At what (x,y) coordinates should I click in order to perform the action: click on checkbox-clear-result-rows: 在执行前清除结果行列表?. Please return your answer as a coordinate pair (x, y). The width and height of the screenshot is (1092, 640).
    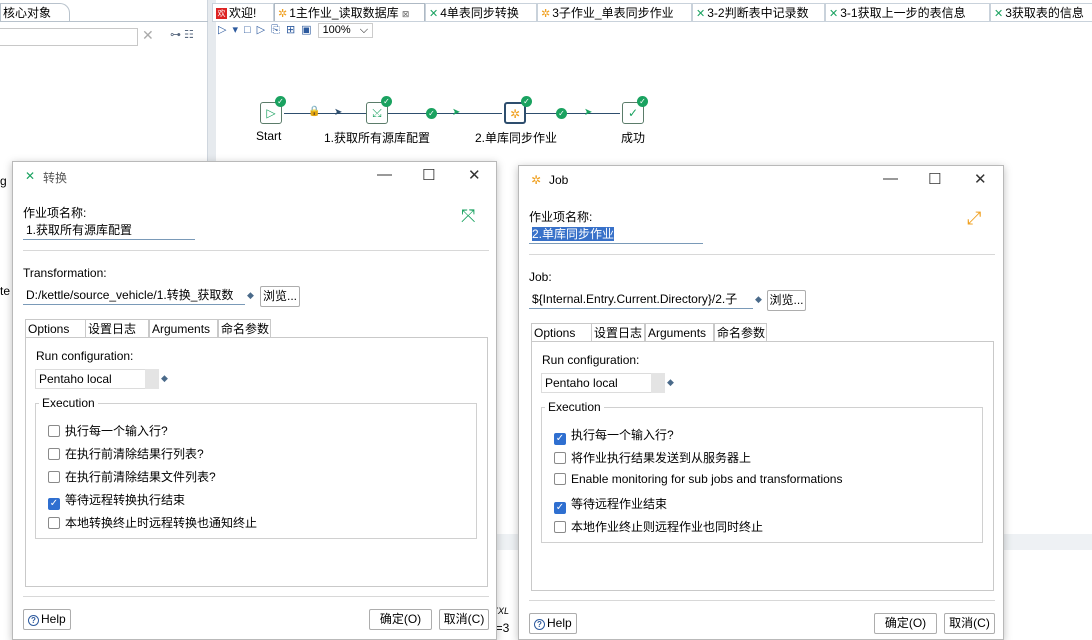
    Looking at the image, I should click on (126, 453).